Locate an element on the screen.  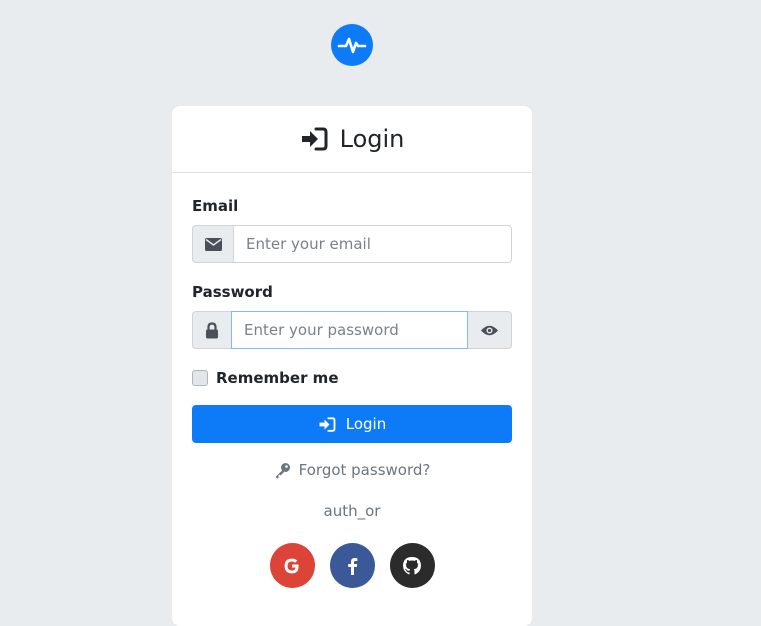
eye-icon is located at coordinates (489, 330).